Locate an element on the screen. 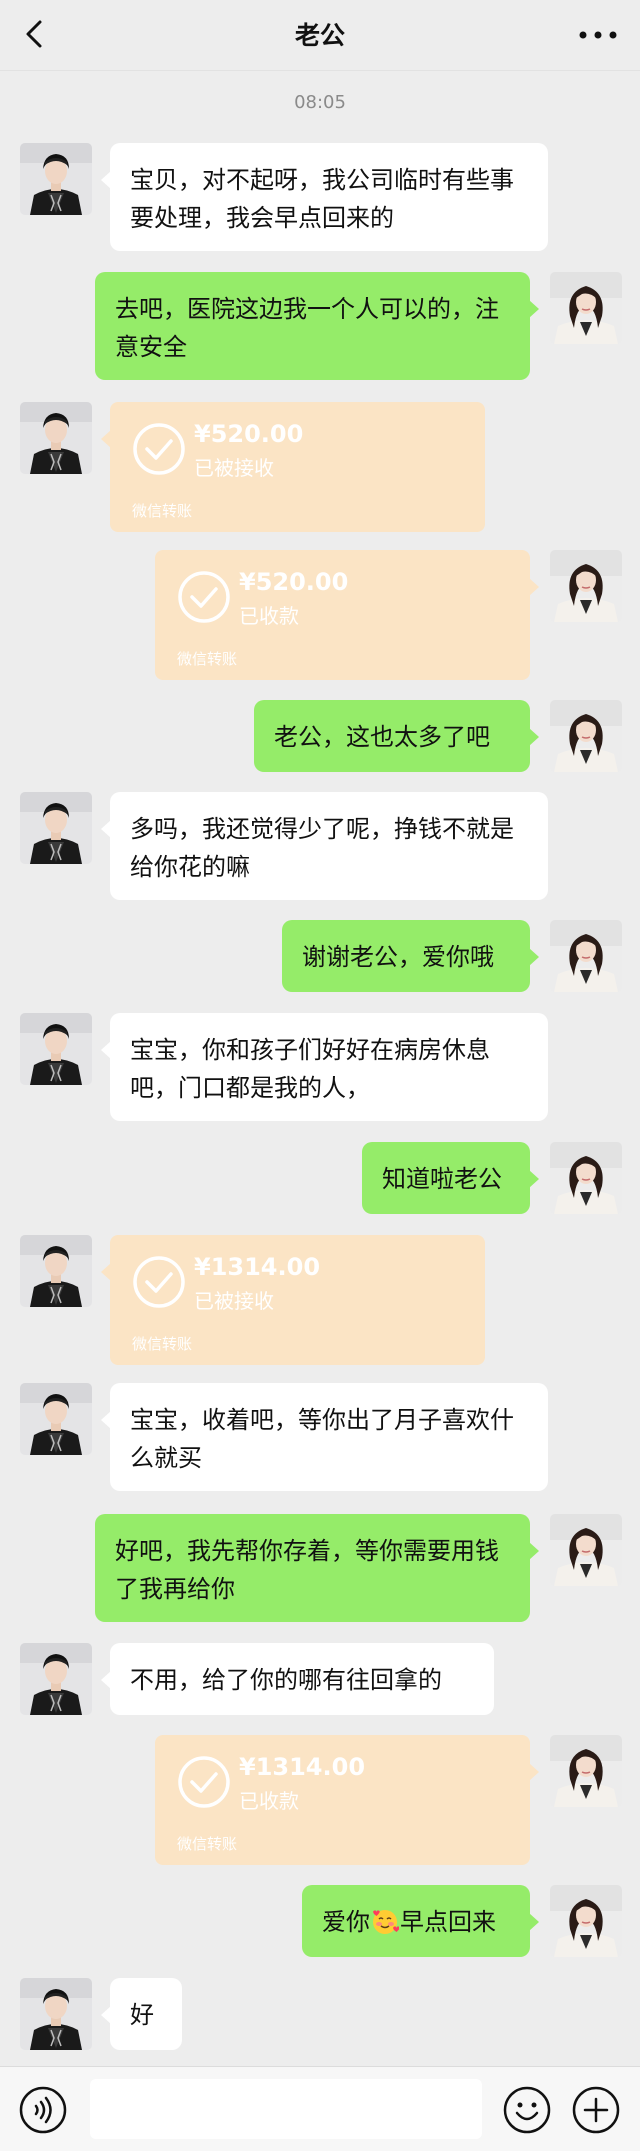  message-bubble-outgoing: 爱你 早点回来 is located at coordinates (420, 1921).